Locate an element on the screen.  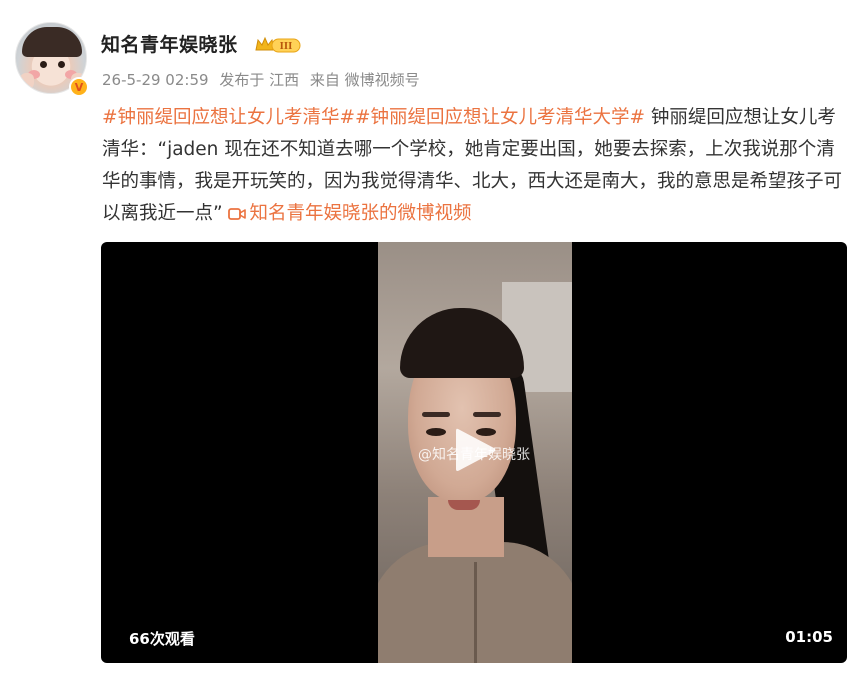
verified-badge-icon: V is located at coordinates (79, 87).